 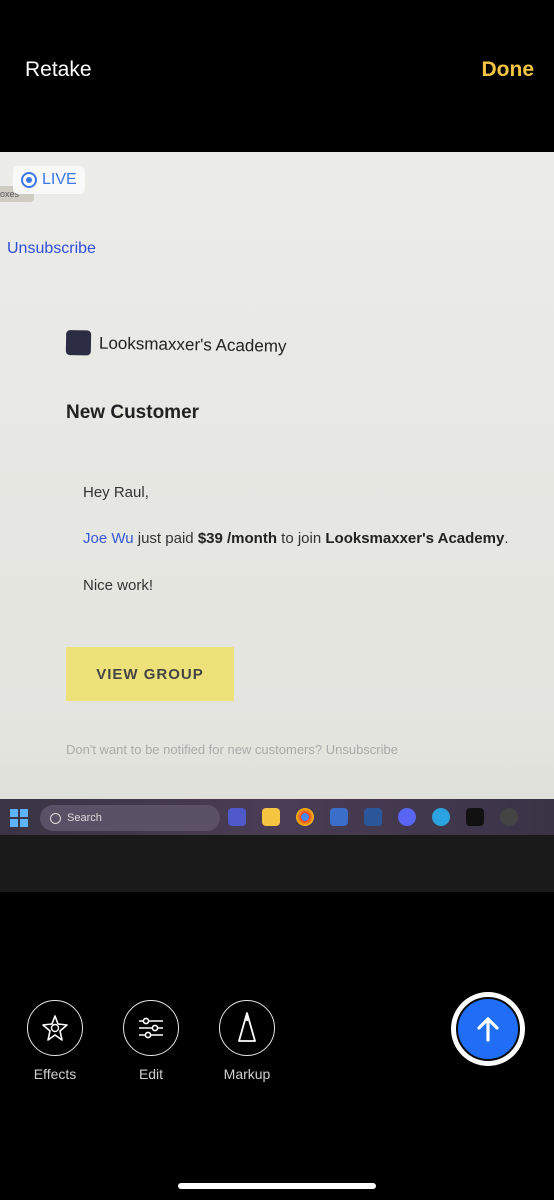 I want to click on view-group-button: VIEW GROUP, so click(x=150, y=674).